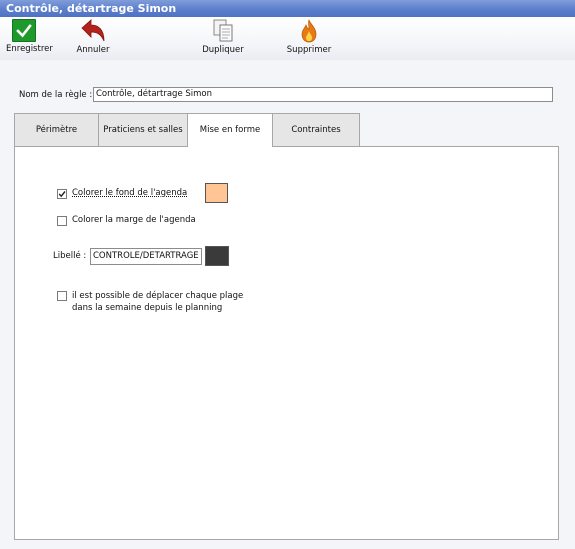 This screenshot has width=575, height=549. I want to click on save-button: Enregistrer, so click(29, 36).